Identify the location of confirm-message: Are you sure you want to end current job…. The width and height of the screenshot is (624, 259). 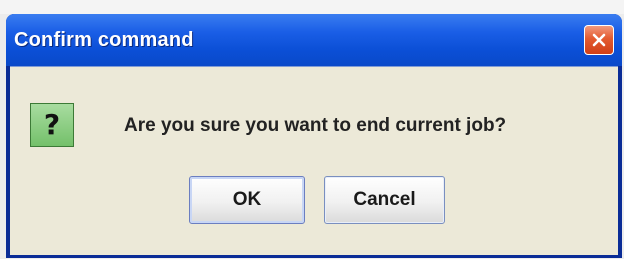
(315, 125).